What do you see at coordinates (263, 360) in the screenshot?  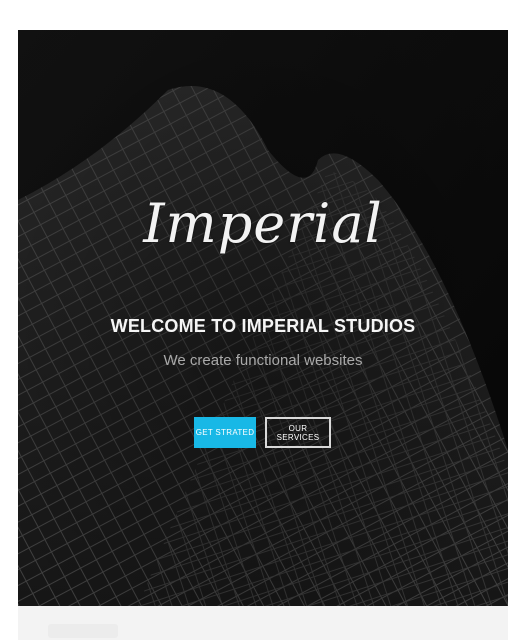 I see `hero-subtitle: We create functional websites` at bounding box center [263, 360].